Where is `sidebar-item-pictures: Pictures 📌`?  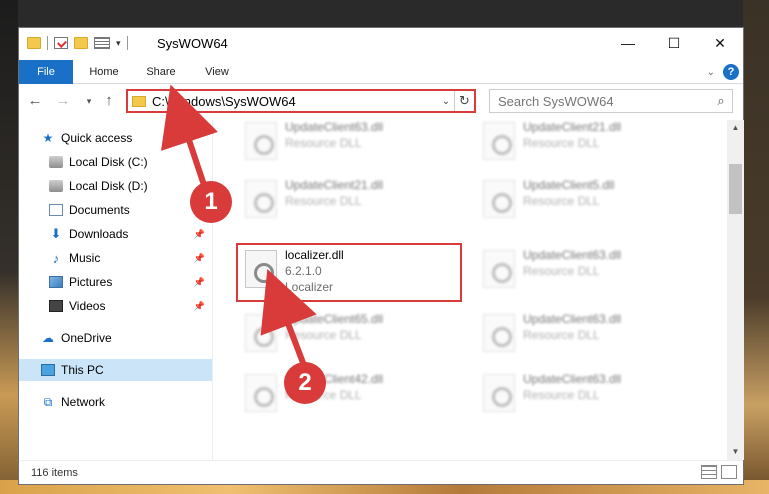 sidebar-item-pictures: Pictures 📌 is located at coordinates (130, 282).